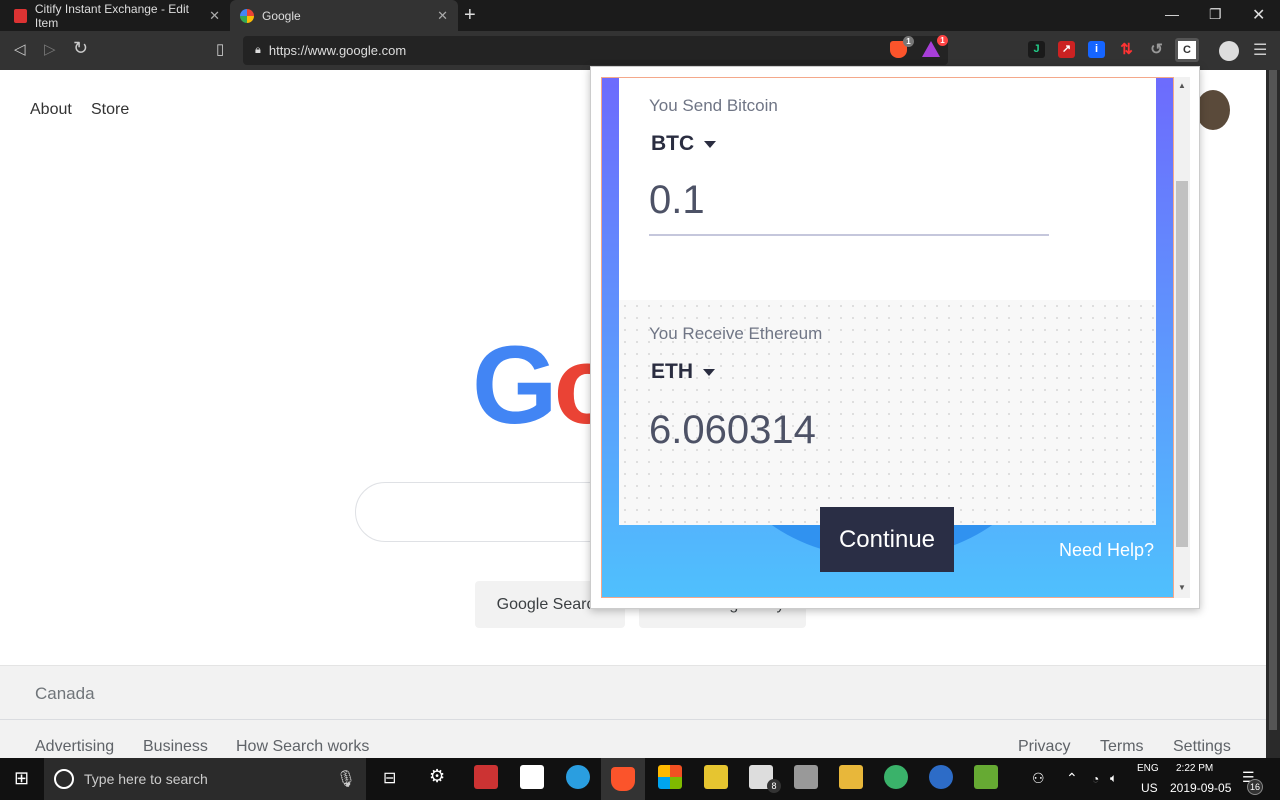 The width and height of the screenshot is (1280, 800). Describe the element at coordinates (908, 41) in the screenshot. I see `shield-badge: 1` at that location.